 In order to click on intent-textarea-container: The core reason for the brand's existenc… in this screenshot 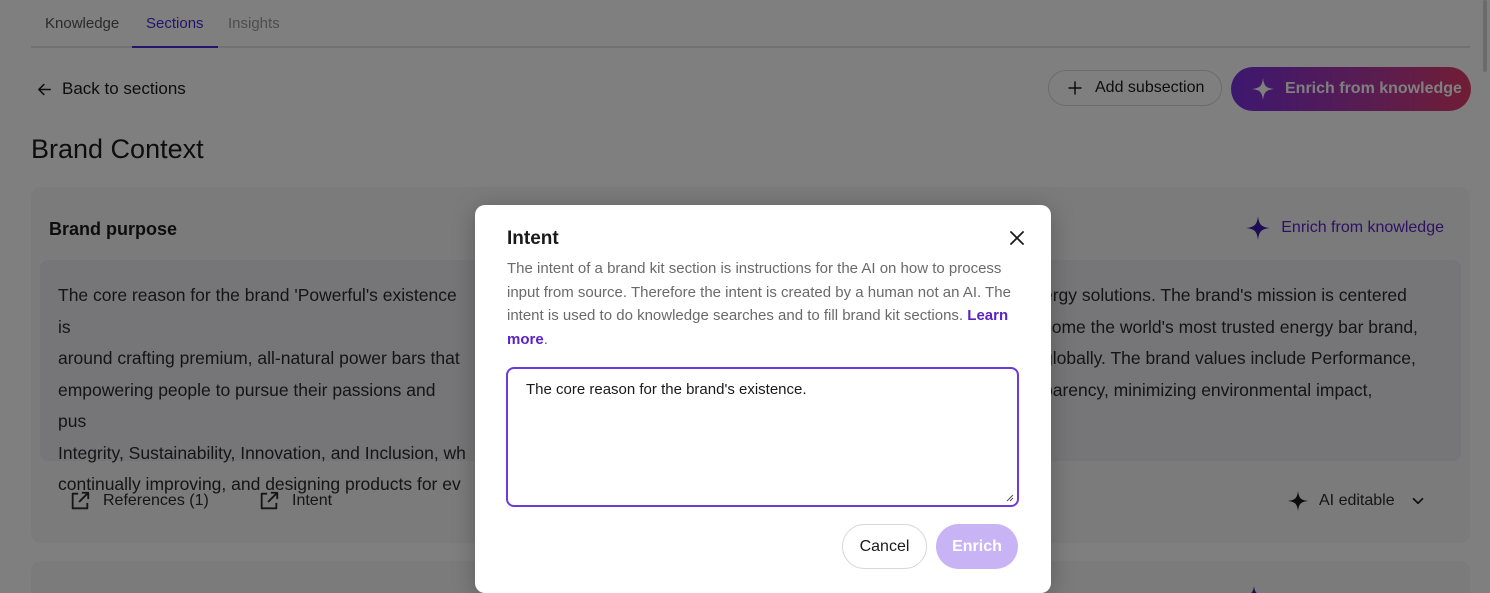, I will do `click(762, 437)`.